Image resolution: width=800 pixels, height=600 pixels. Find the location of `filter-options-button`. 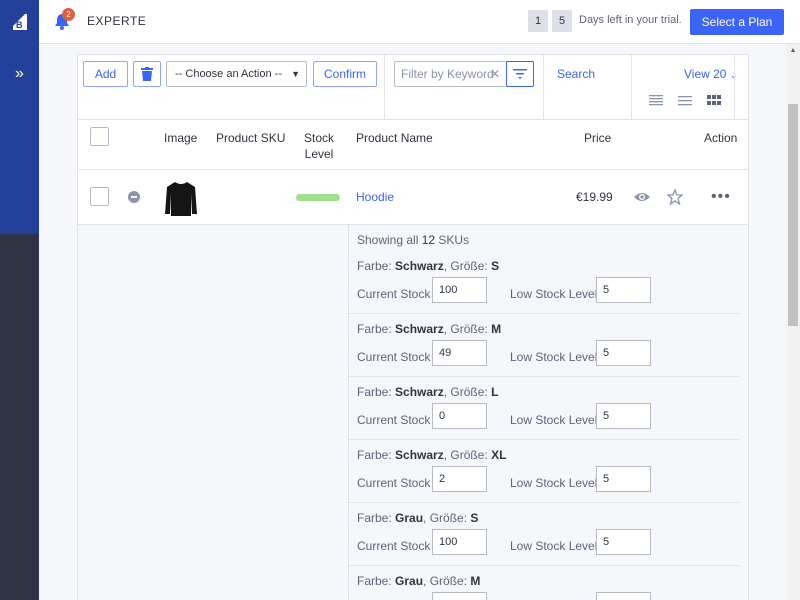

filter-options-button is located at coordinates (520, 74).